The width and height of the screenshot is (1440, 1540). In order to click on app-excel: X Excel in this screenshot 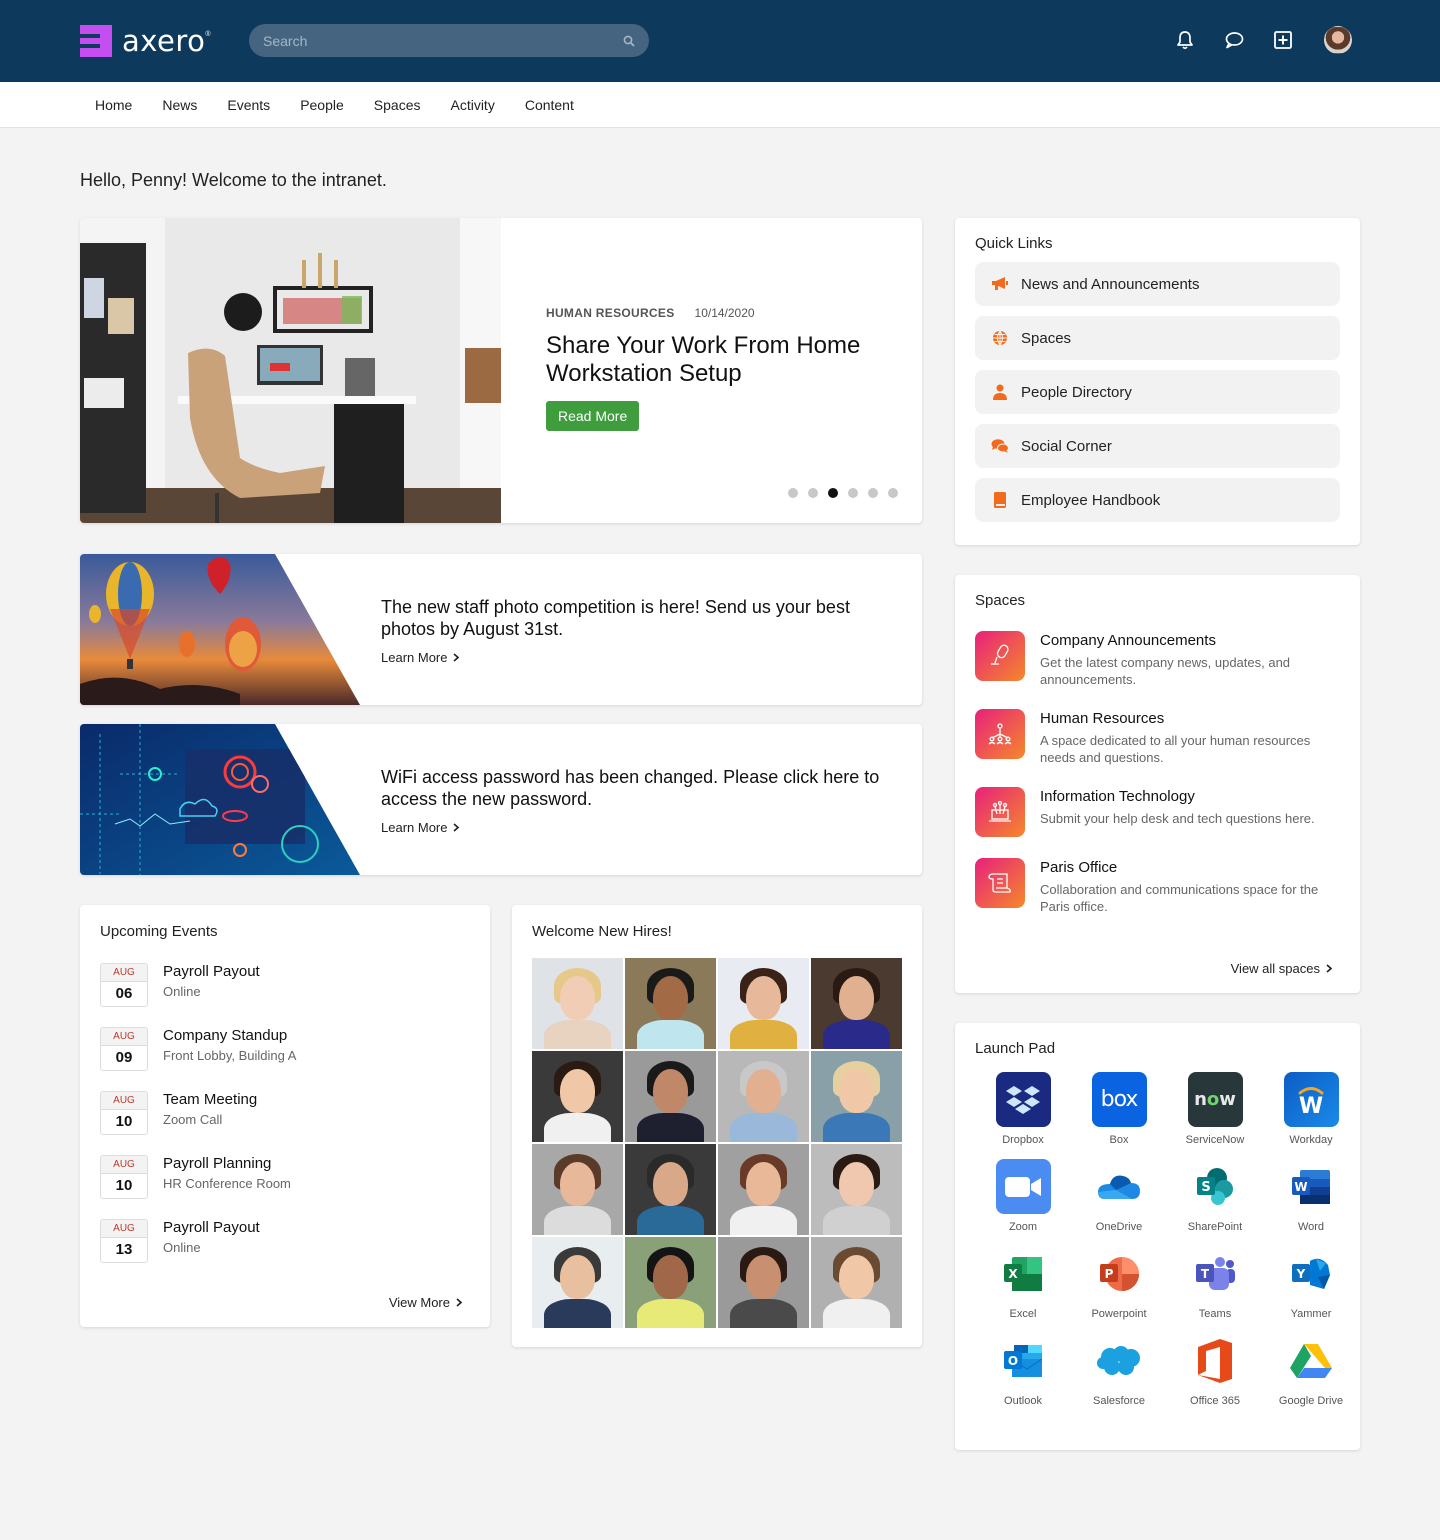, I will do `click(1023, 1283)`.